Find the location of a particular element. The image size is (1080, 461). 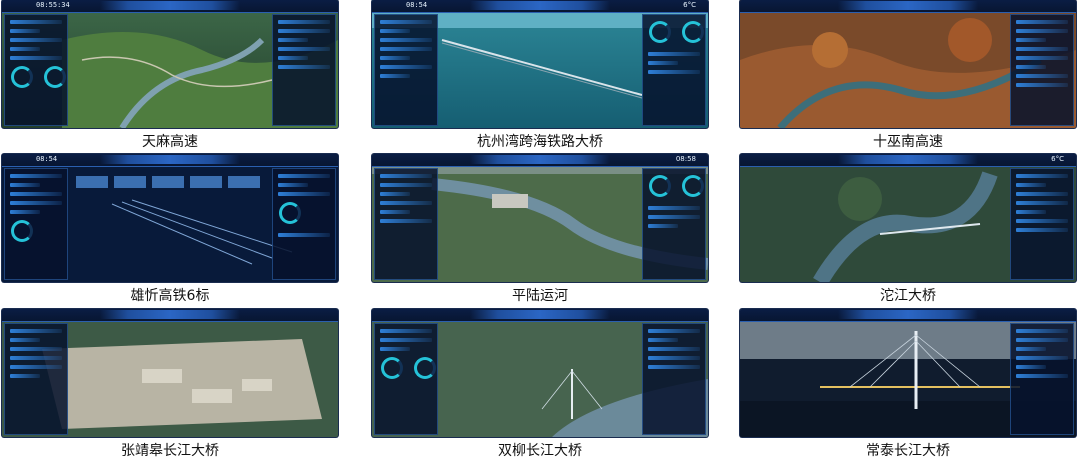

project-caption: 平陆运河 is located at coordinates (540, 296).